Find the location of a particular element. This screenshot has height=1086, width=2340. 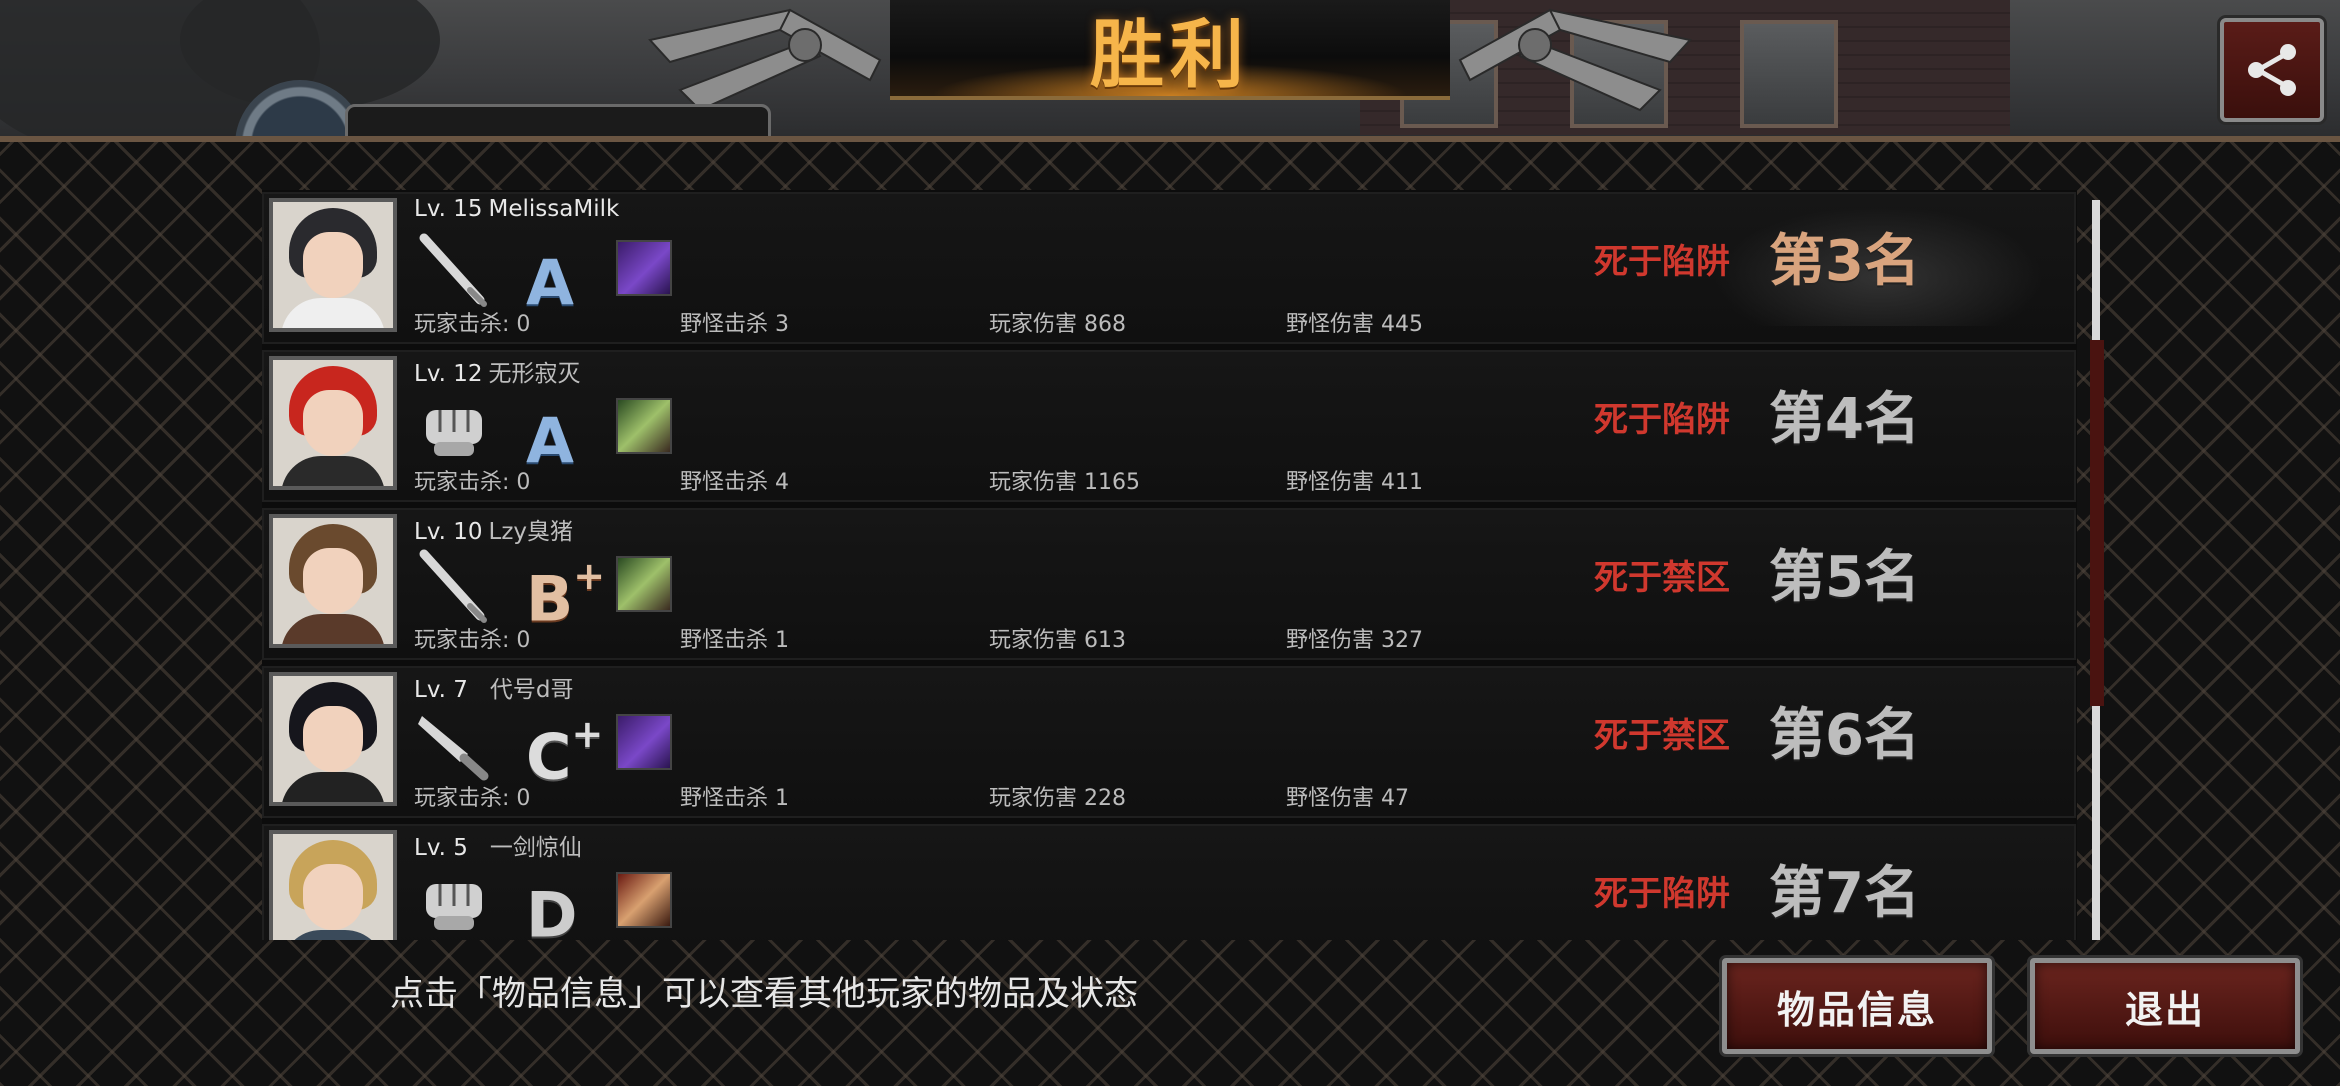

player-name: Lzy臭猪 is located at coordinates (531, 532).